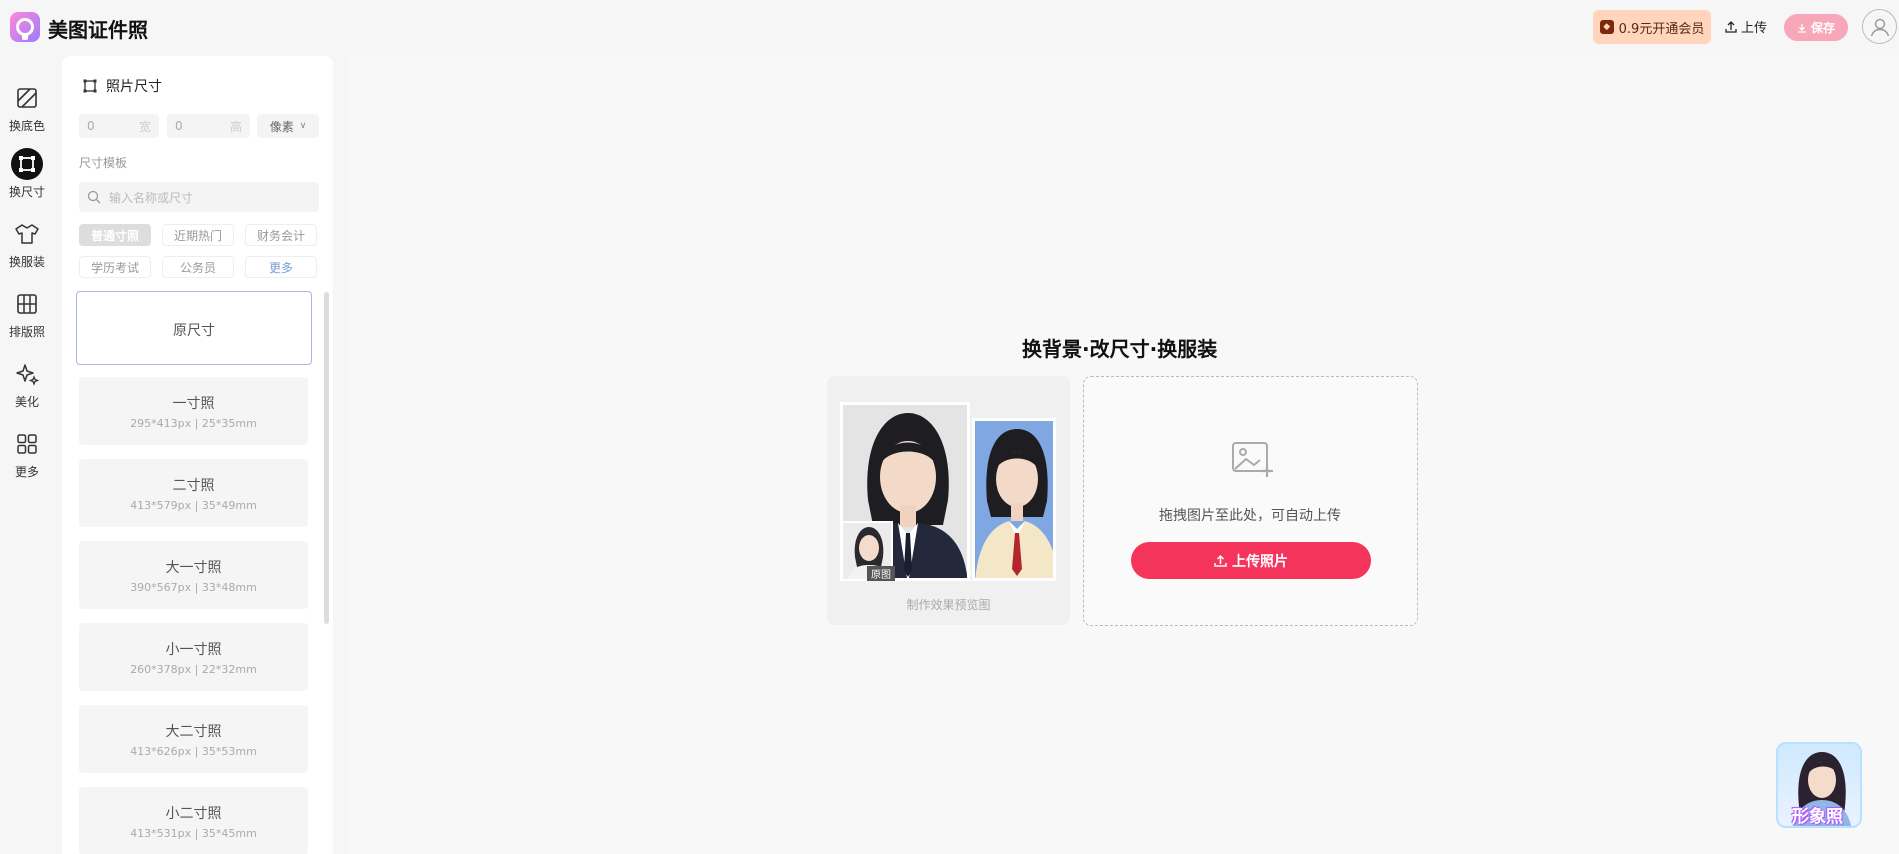 This screenshot has height=854, width=1899. Describe the element at coordinates (881, 573) in the screenshot. I see `original-tag: 原图` at that location.